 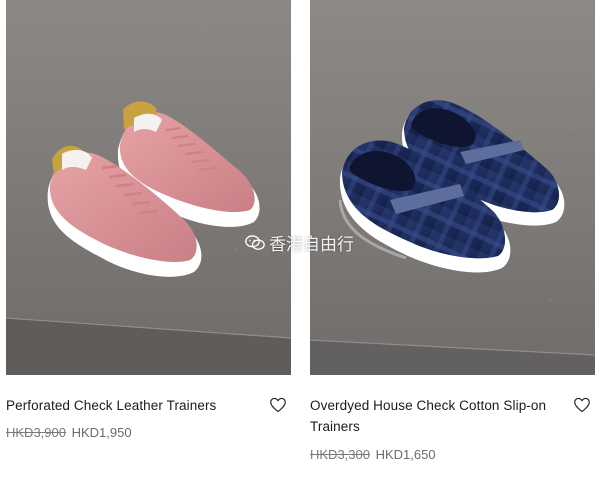 What do you see at coordinates (452, 454) in the screenshot?
I see `price-row: HKD3,300 HKD1,650` at bounding box center [452, 454].